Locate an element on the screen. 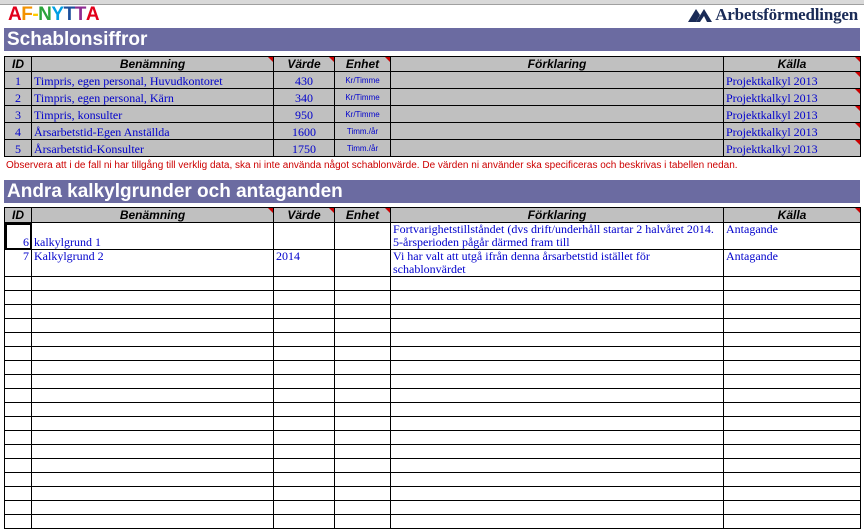 This screenshot has width=864, height=529. cell-varde: 340 is located at coordinates (304, 97).